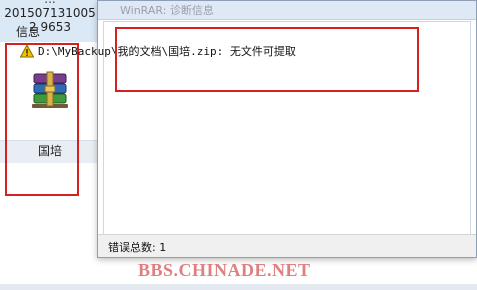 The image size is (477, 290). I want to click on error-count: 错误总数: 1, so click(137, 247).